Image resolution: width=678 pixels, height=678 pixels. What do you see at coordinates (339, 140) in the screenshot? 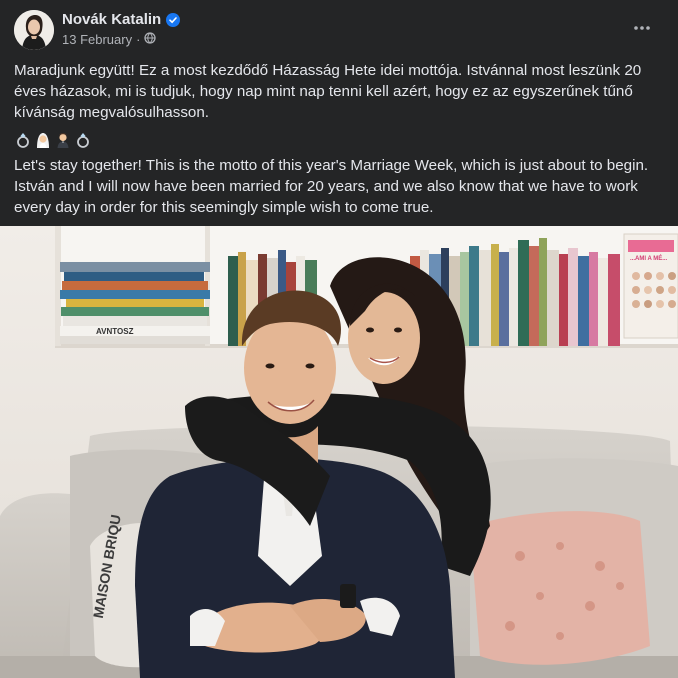
I see `emoji-row` at bounding box center [339, 140].